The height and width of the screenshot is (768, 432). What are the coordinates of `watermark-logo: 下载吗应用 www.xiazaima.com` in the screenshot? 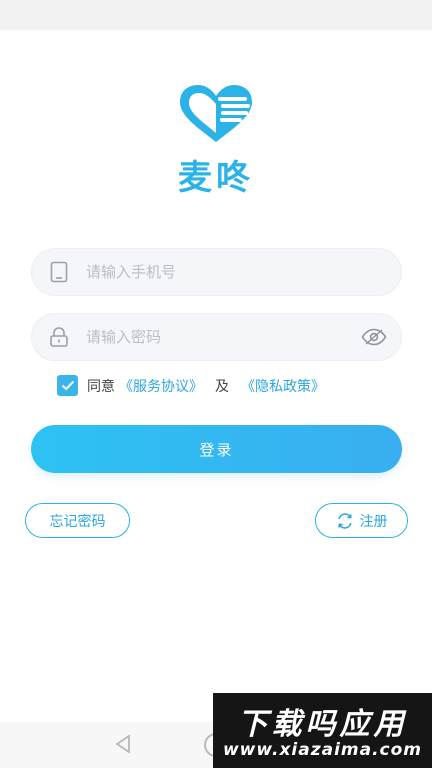 It's located at (322, 730).